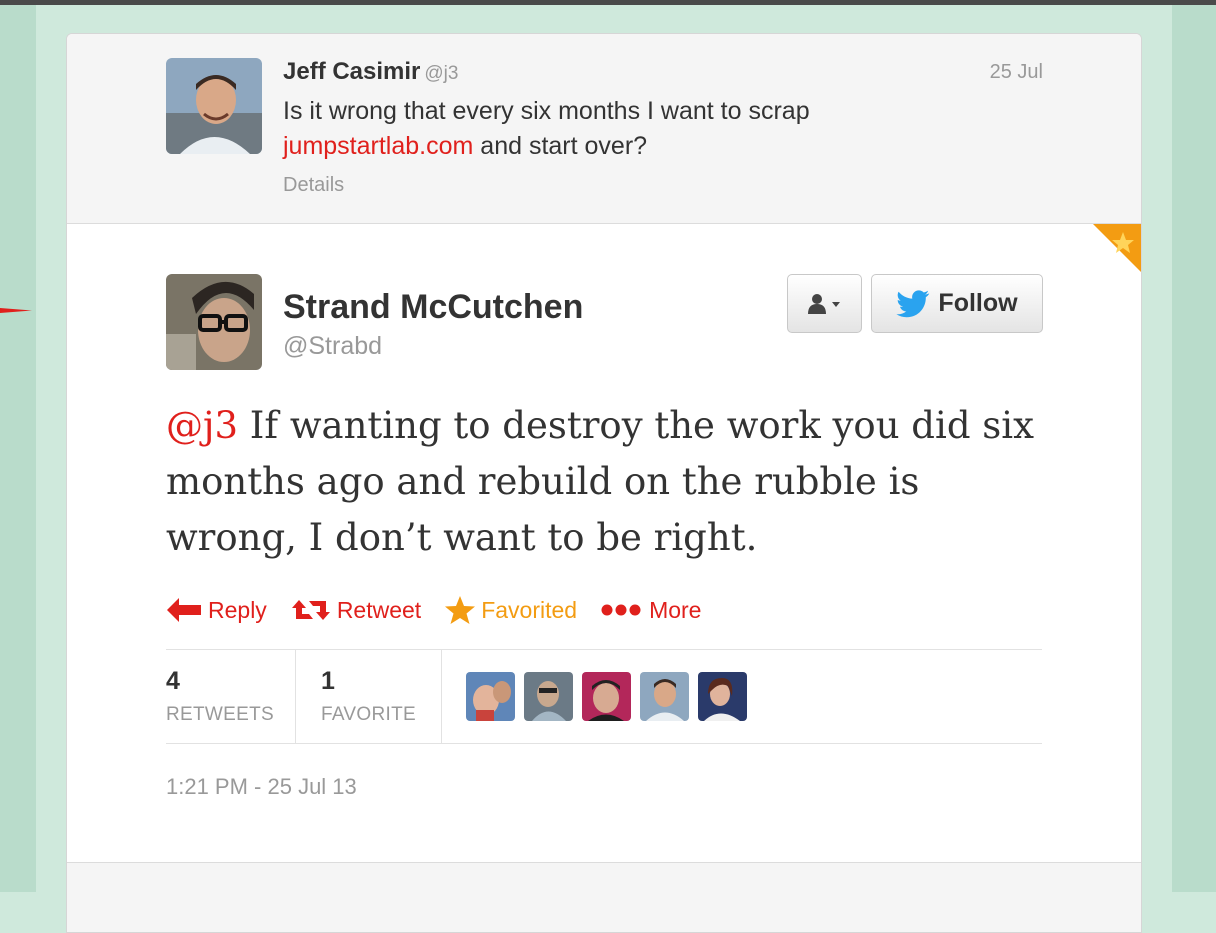  What do you see at coordinates (261, 787) in the screenshot?
I see `tweet-timestamp: 1:21 PM - 25 Jul 13` at bounding box center [261, 787].